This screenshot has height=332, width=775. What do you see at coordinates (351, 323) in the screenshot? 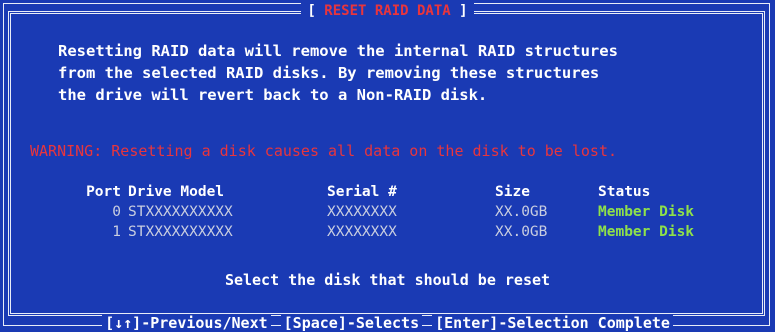
I see `footer-hint-selects: [Space]-Selects` at bounding box center [351, 323].